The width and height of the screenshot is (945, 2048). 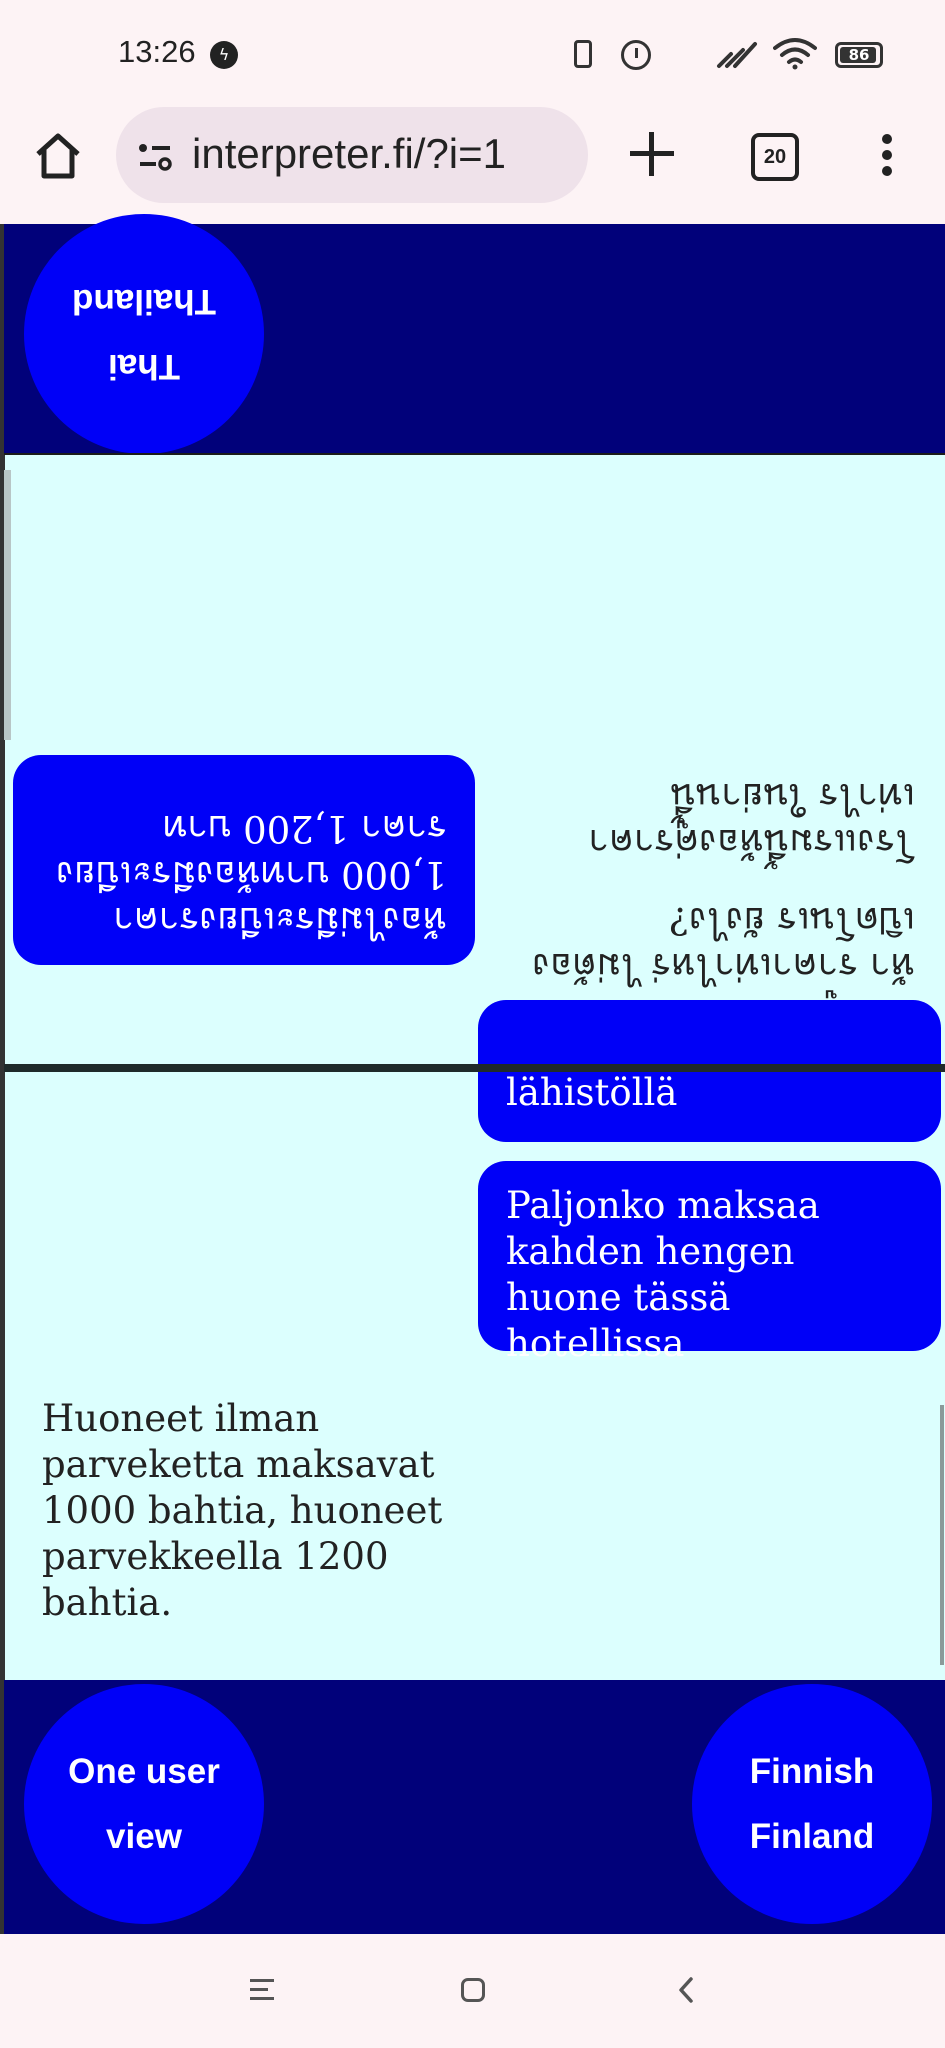 I want to click on home-icon, so click(x=58, y=156).